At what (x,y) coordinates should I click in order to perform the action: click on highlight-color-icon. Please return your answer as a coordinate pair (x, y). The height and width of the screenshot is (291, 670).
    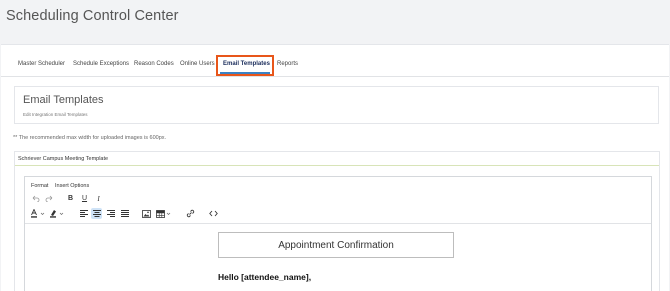
    Looking at the image, I should click on (57, 213).